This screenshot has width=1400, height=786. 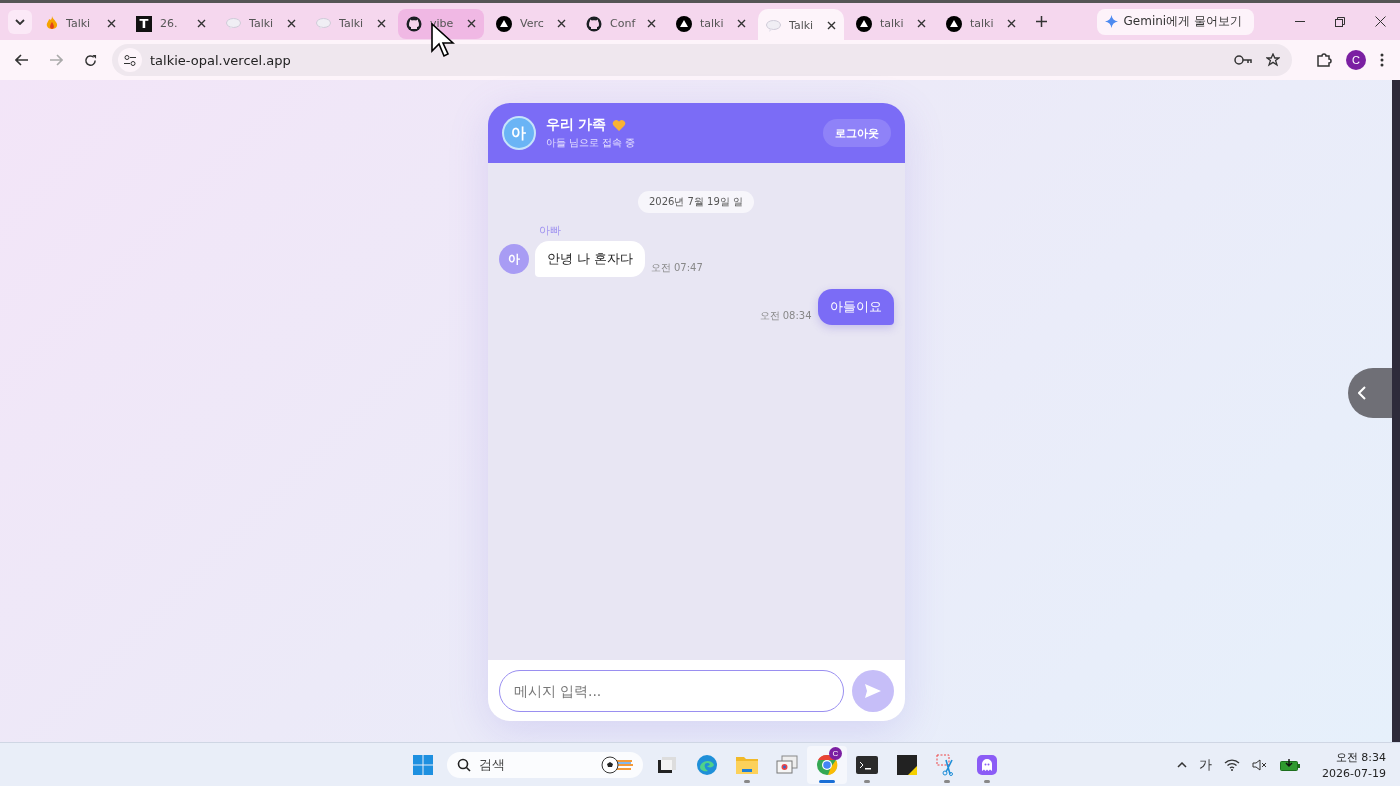 What do you see at coordinates (221, 60) in the screenshot?
I see `url-text: talkie-opal.vercel.app` at bounding box center [221, 60].